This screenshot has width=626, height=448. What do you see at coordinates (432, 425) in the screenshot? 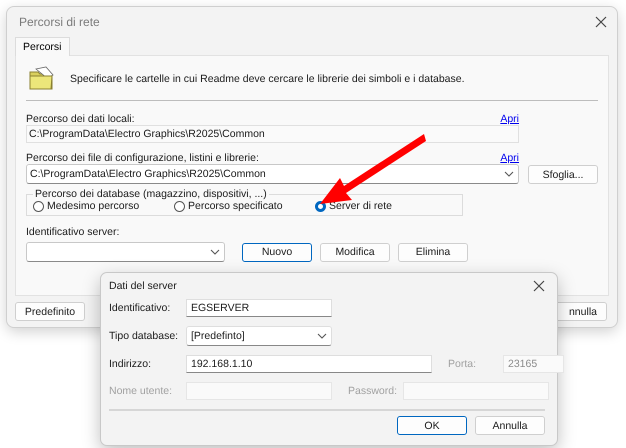
I see `dialog-button: OK` at bounding box center [432, 425].